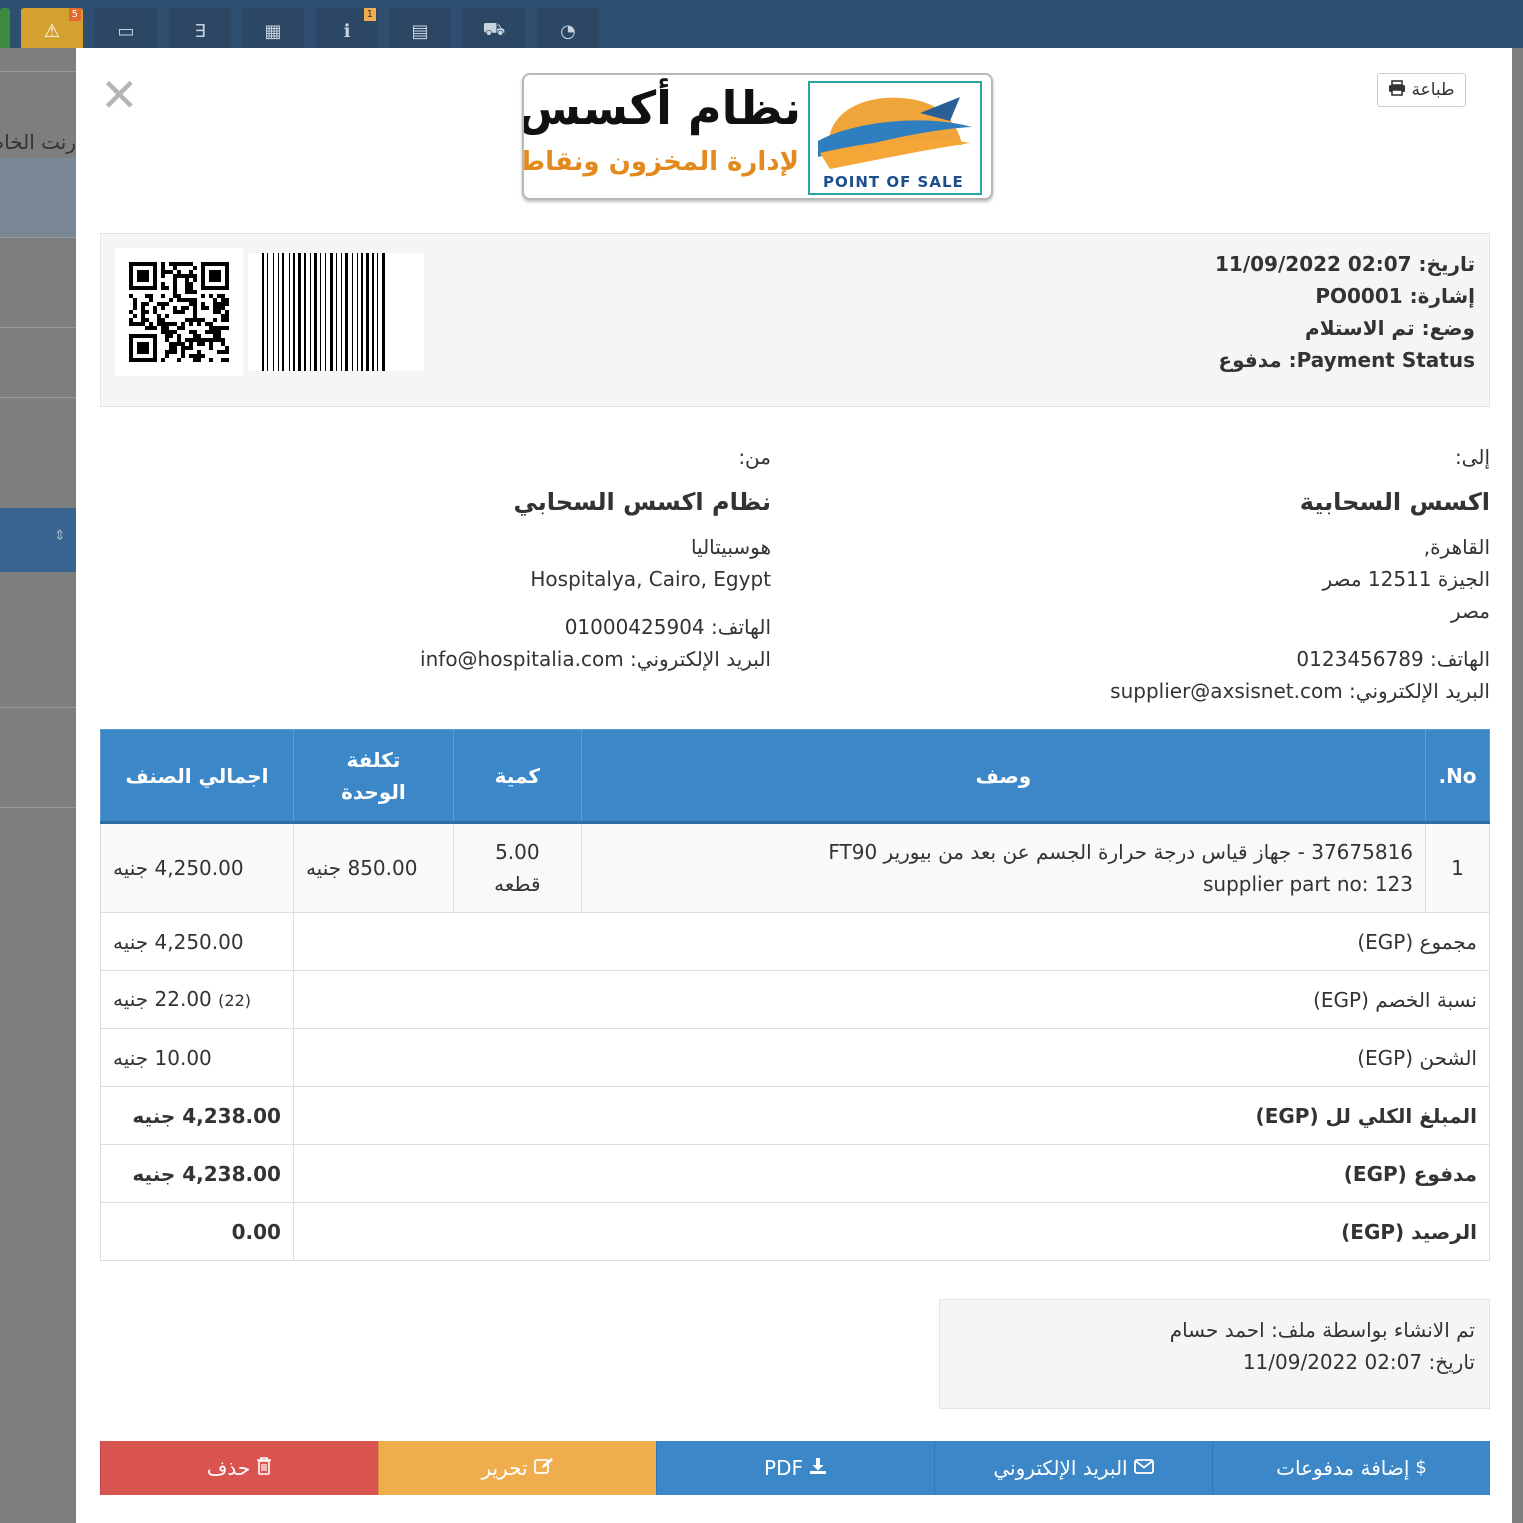 The width and height of the screenshot is (1523, 1523). I want to click on discount-row: نسبة الخصم (EGP) (22) 22.00 جنيه, so click(795, 999).